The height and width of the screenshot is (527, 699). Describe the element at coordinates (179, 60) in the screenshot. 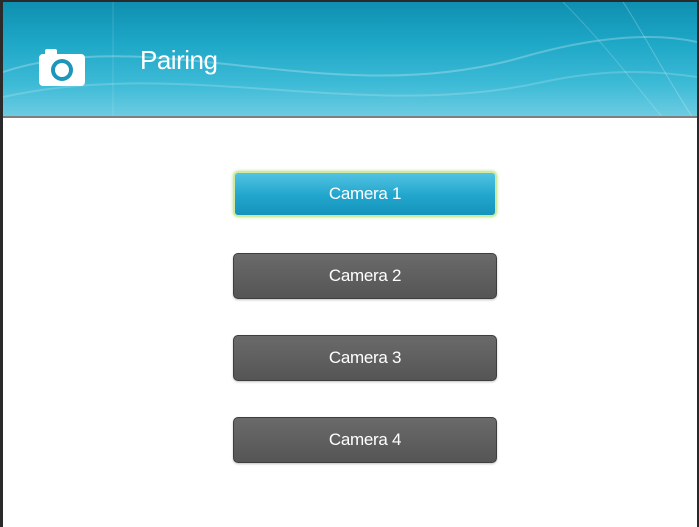

I see `page-title: Pairing` at that location.